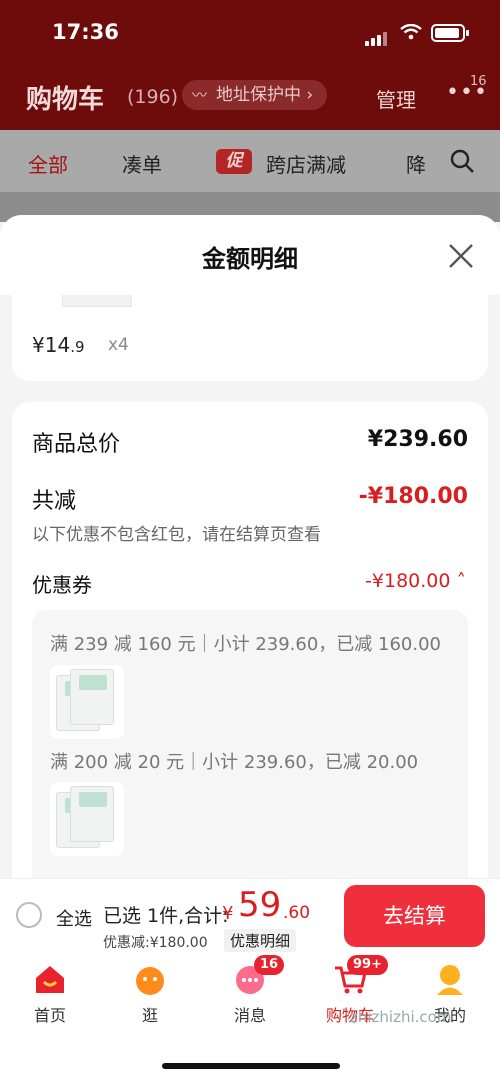 The height and width of the screenshot is (1083, 500). What do you see at coordinates (413, 496) in the screenshot?
I see `total-discount-value: -¥180.00` at bounding box center [413, 496].